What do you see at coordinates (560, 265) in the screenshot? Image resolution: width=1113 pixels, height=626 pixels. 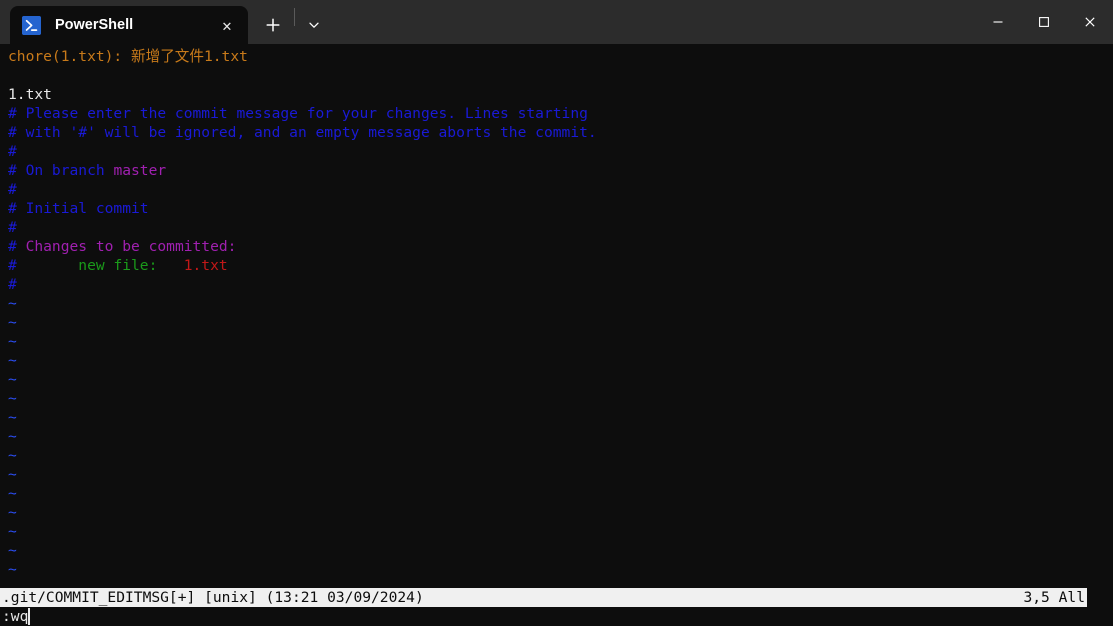 I see `buffer-line: # new file: 1.txt` at bounding box center [560, 265].